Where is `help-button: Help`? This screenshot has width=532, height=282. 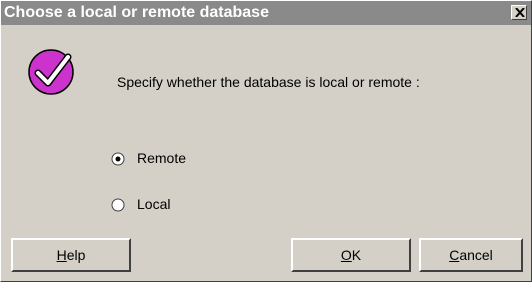
help-button: Help is located at coordinates (71, 255).